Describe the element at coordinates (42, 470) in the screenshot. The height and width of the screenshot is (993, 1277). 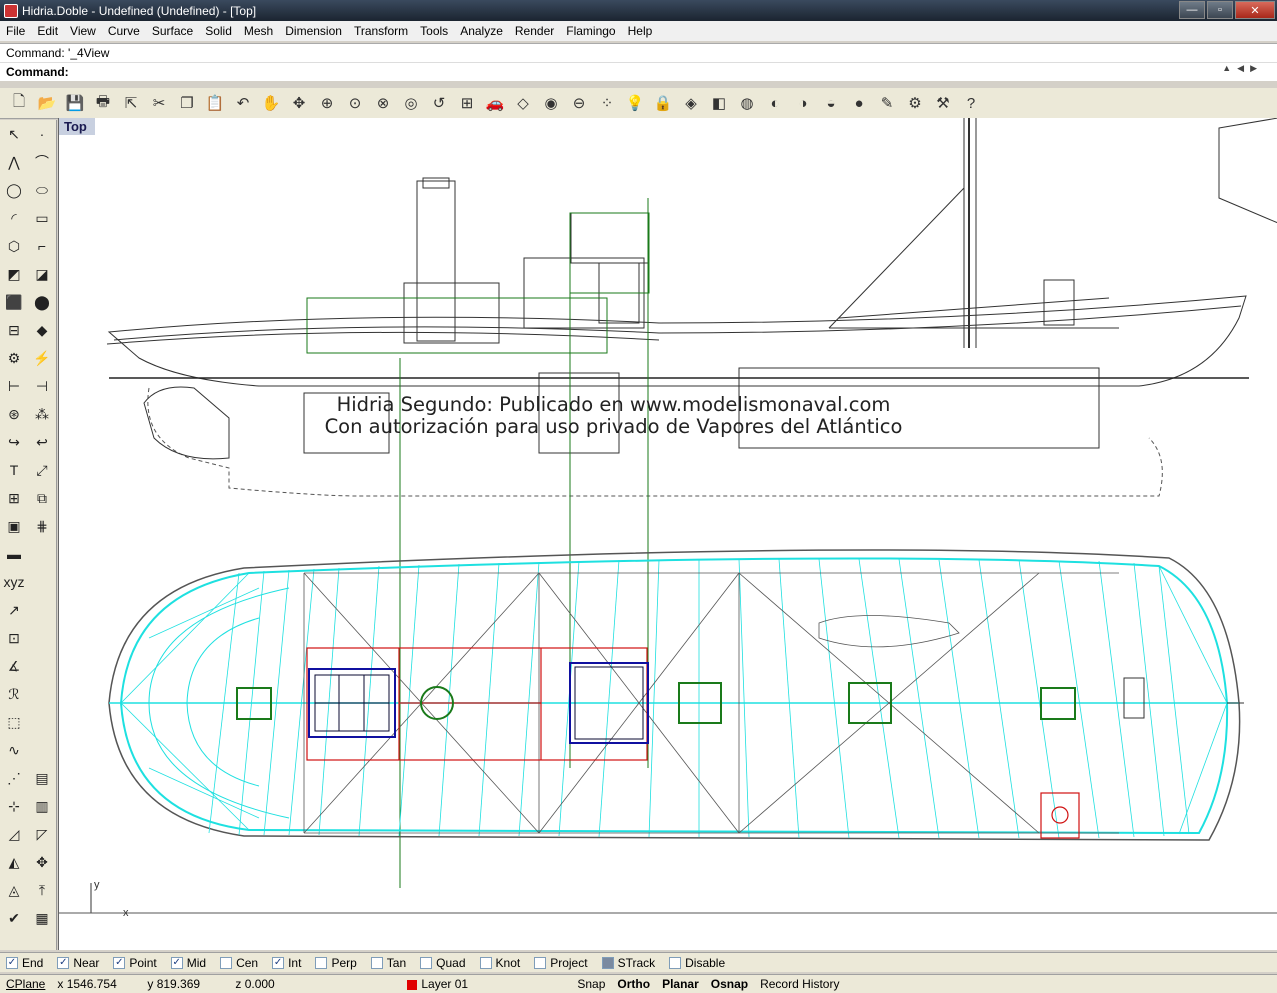
I see `scale-icon: ⤢` at that location.